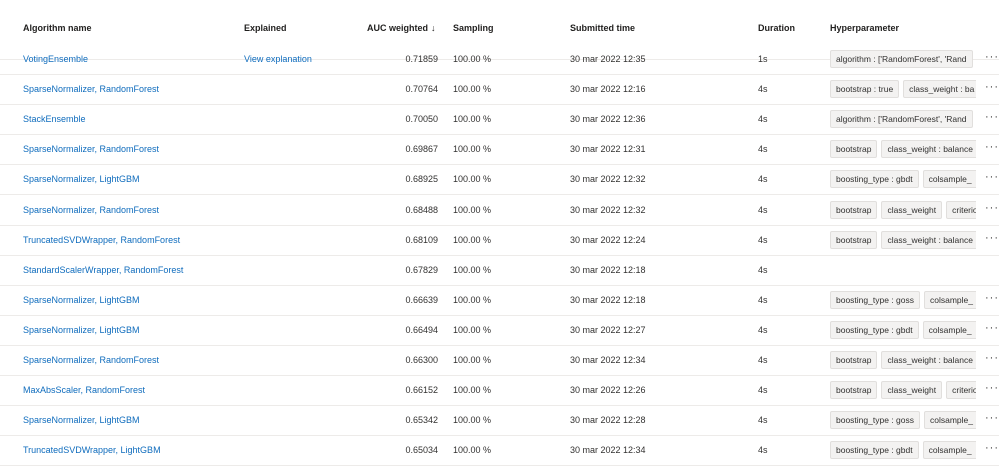 The height and width of the screenshot is (475, 999). Describe the element at coordinates (398, 28) in the screenshot. I see `column-header-auc-label: AUC weighted` at that location.